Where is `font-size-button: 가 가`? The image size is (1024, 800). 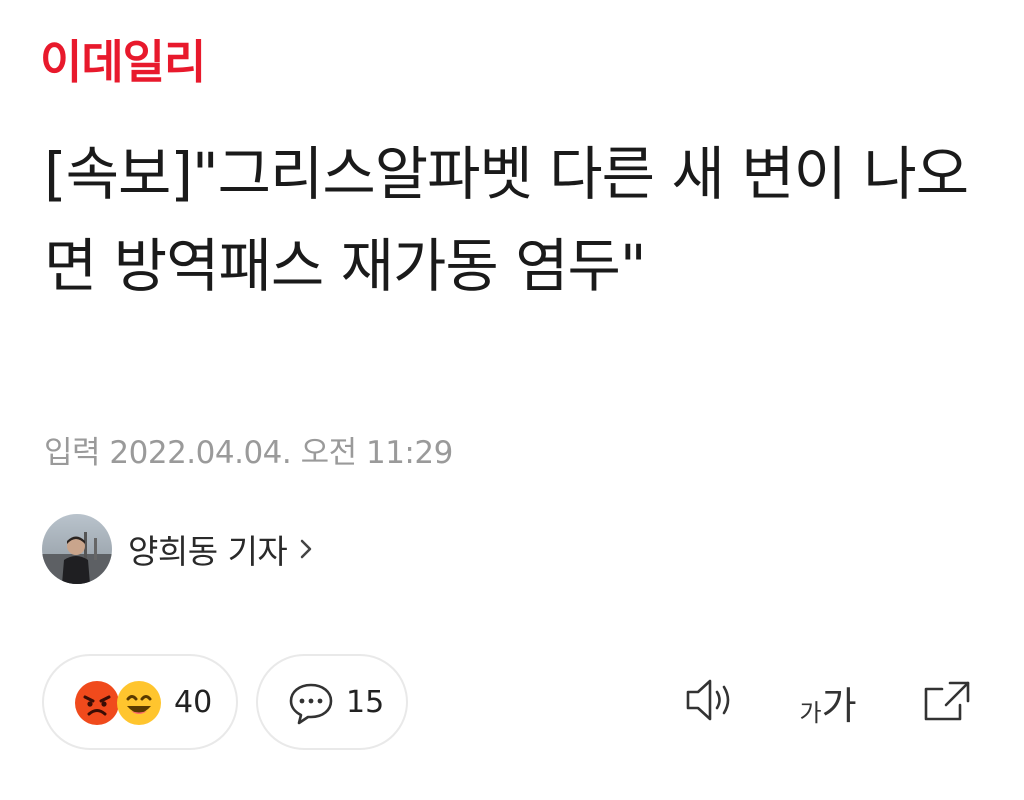 font-size-button: 가 가 is located at coordinates (828, 702).